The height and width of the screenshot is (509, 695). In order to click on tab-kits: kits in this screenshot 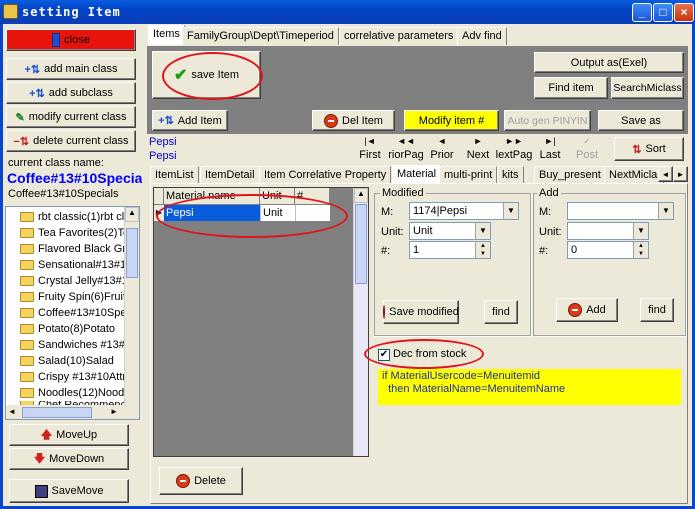, I will do `click(510, 175)`.